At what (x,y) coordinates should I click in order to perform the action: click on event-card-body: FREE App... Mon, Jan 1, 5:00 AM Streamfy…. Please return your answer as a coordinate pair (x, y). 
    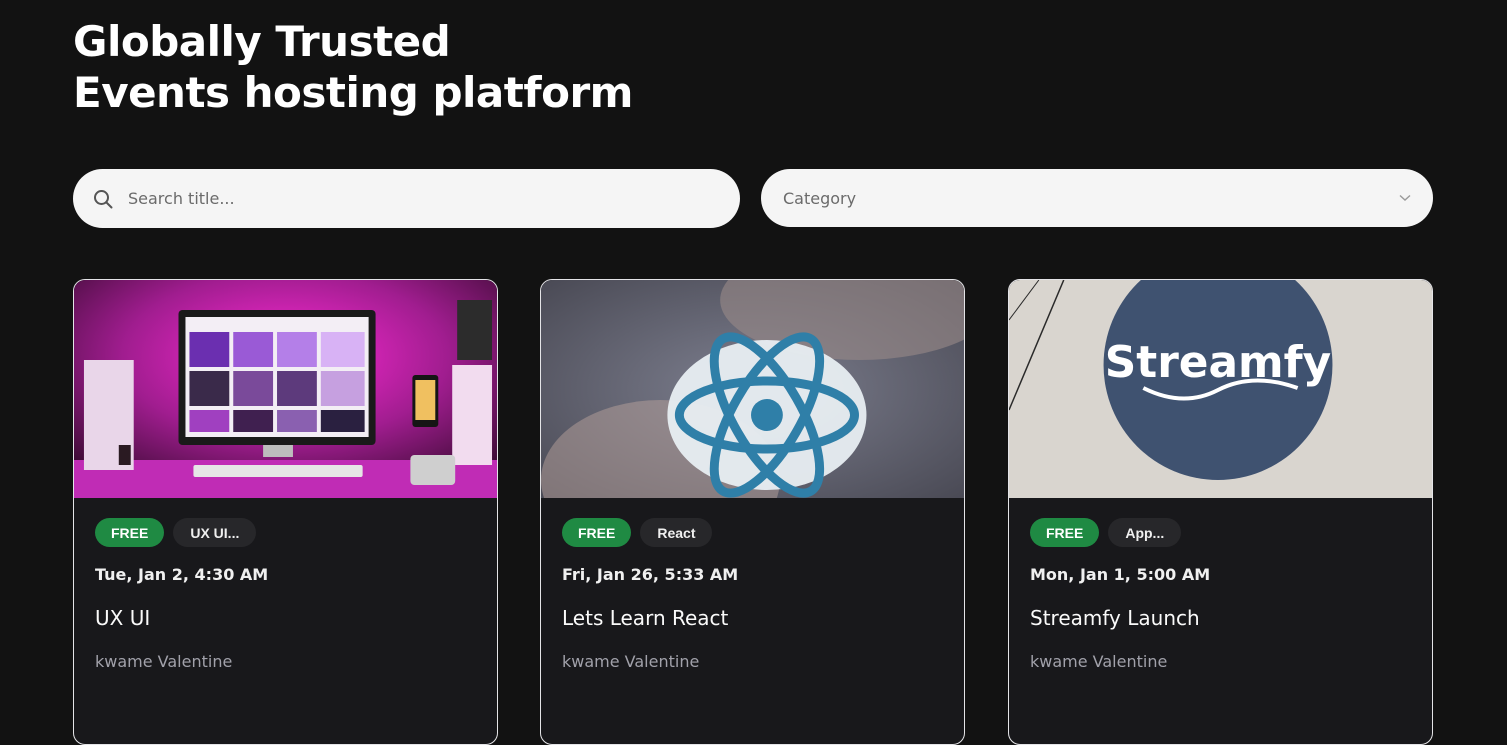
    Looking at the image, I should click on (1220, 594).